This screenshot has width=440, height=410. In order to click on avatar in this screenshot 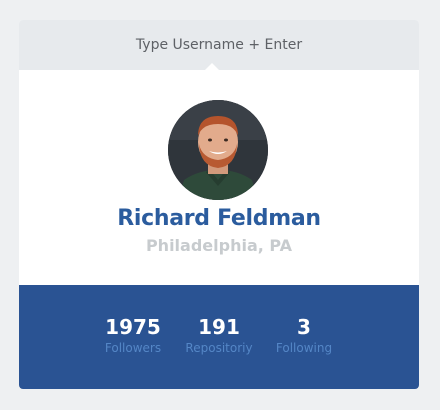, I will do `click(218, 150)`.